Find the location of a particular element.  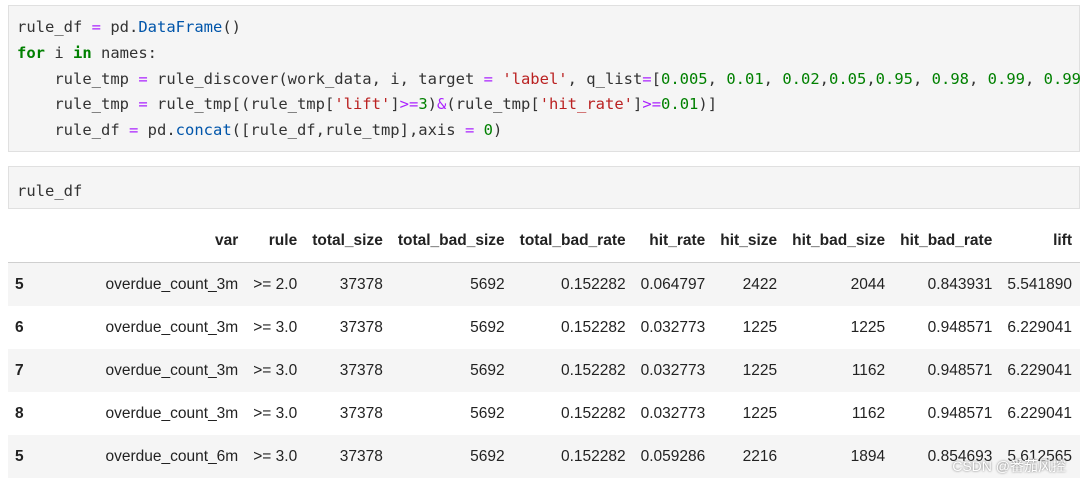

cell-hit-rate: 0.064797 is located at coordinates (673, 284).